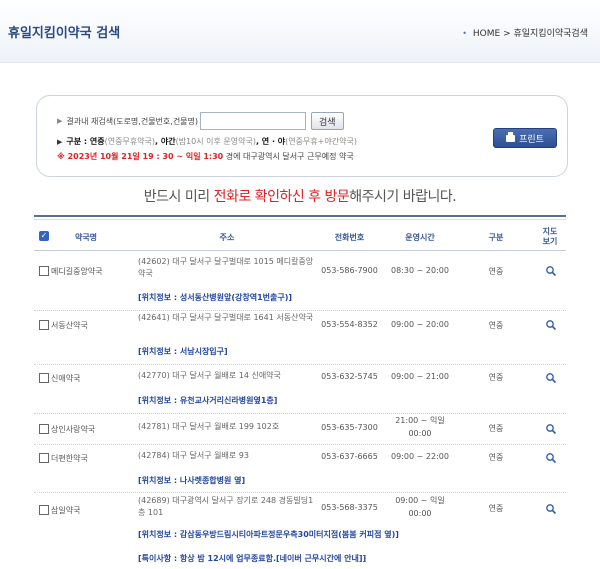  What do you see at coordinates (420, 456) in the screenshot?
I see `pharmacy-hours: 09:00 ~ 22:00` at bounding box center [420, 456].